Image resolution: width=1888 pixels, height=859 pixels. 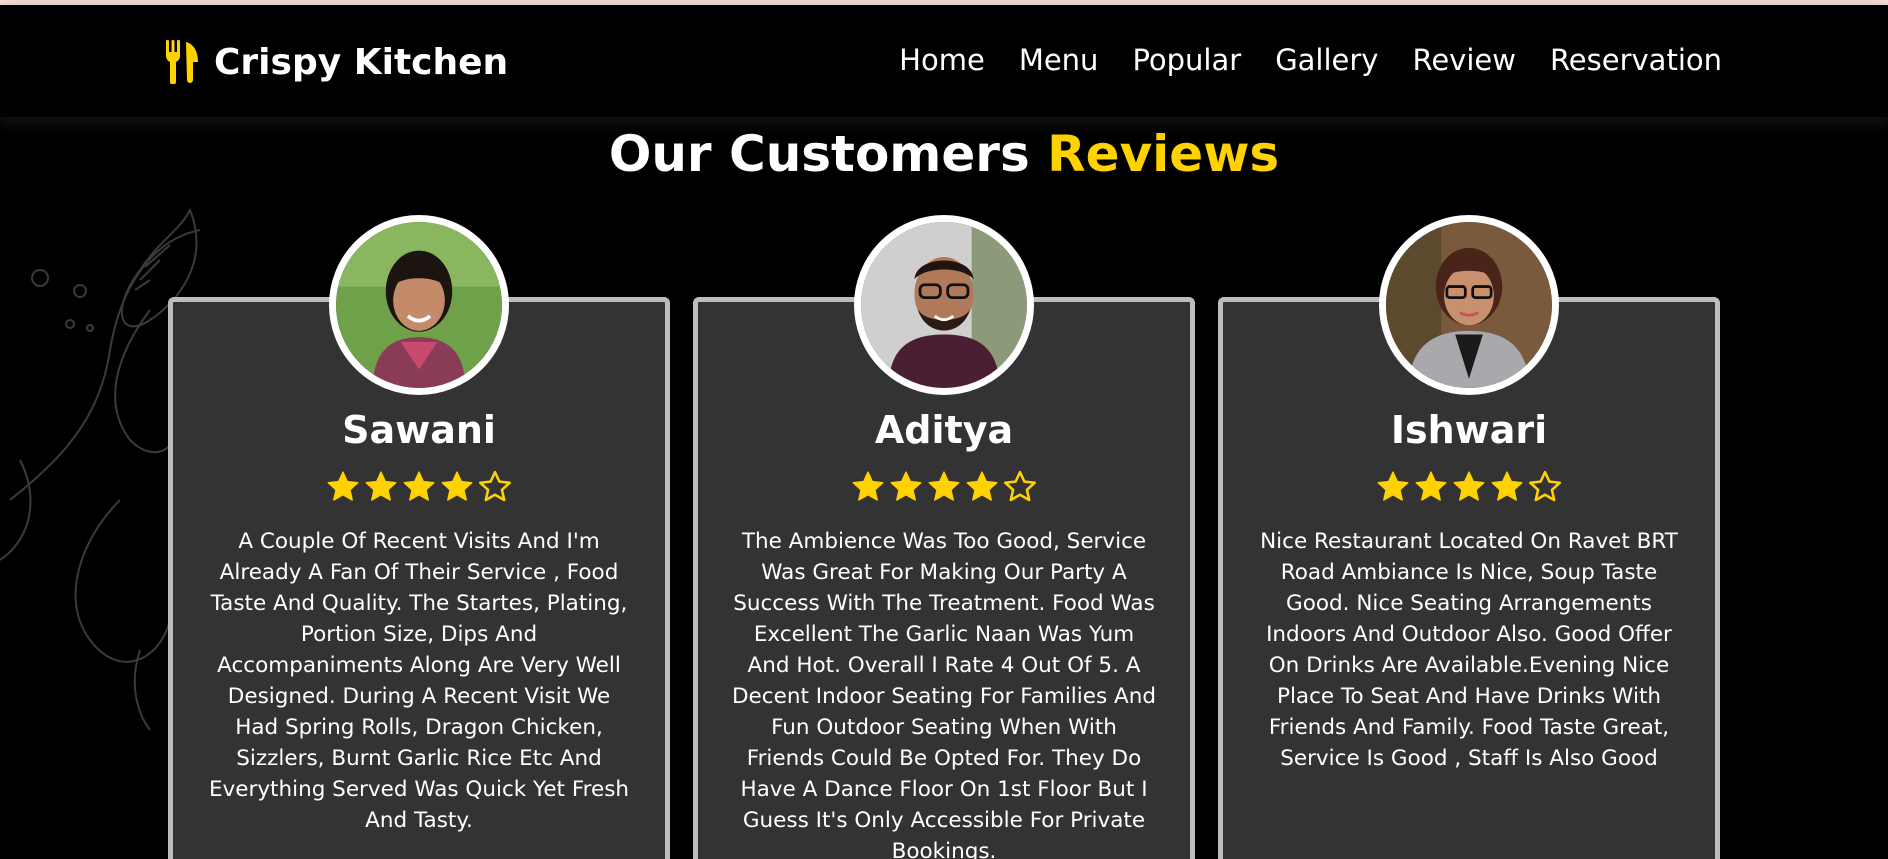 I want to click on nav-home: Home, so click(x=942, y=60).